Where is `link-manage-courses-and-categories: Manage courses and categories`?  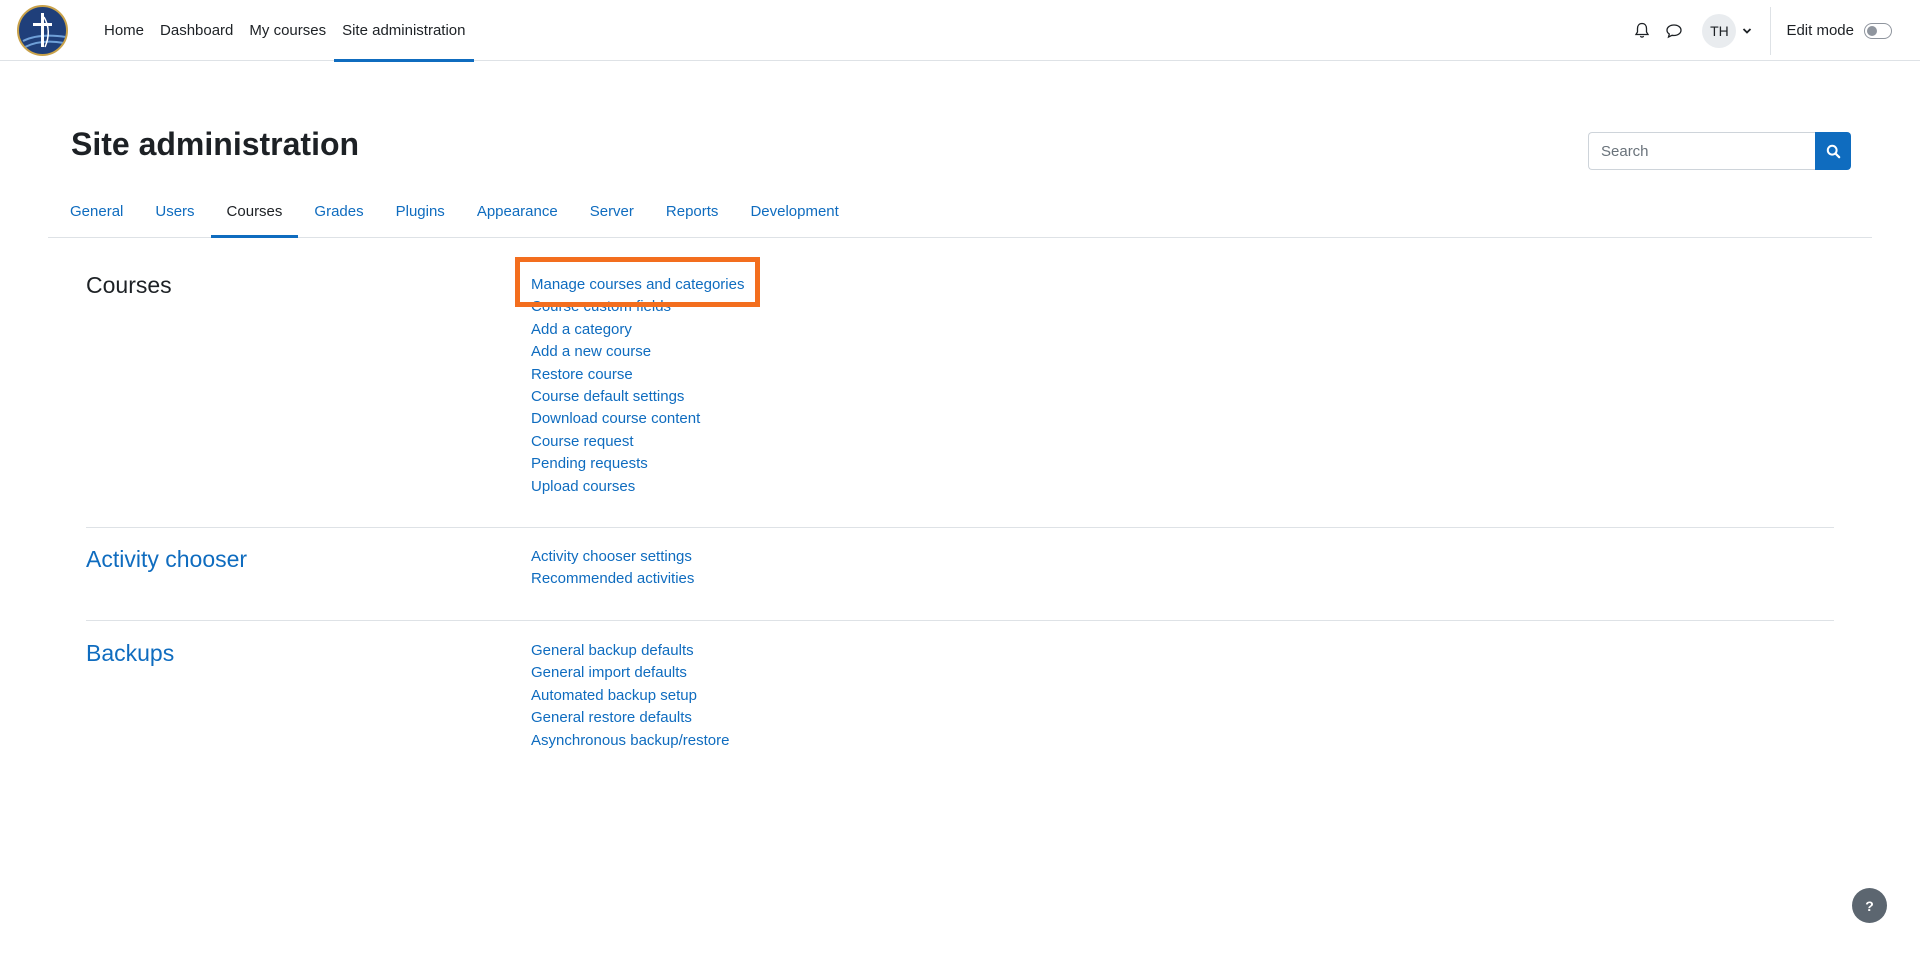 link-manage-courses-and-categories: Manage courses and categories is located at coordinates (637, 285).